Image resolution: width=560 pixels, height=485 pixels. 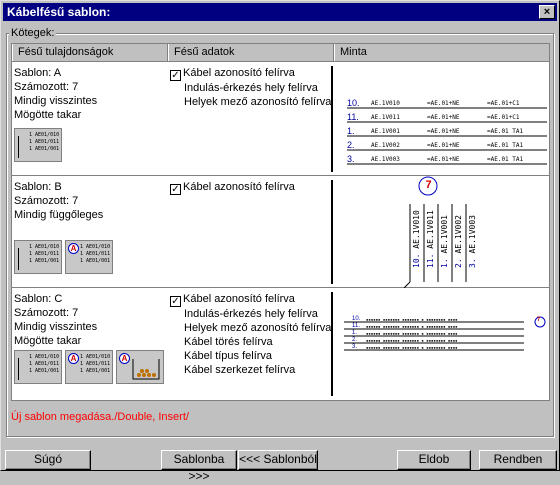 I want to click on row-c-extra: Kábel törés felírva, so click(x=228, y=342).